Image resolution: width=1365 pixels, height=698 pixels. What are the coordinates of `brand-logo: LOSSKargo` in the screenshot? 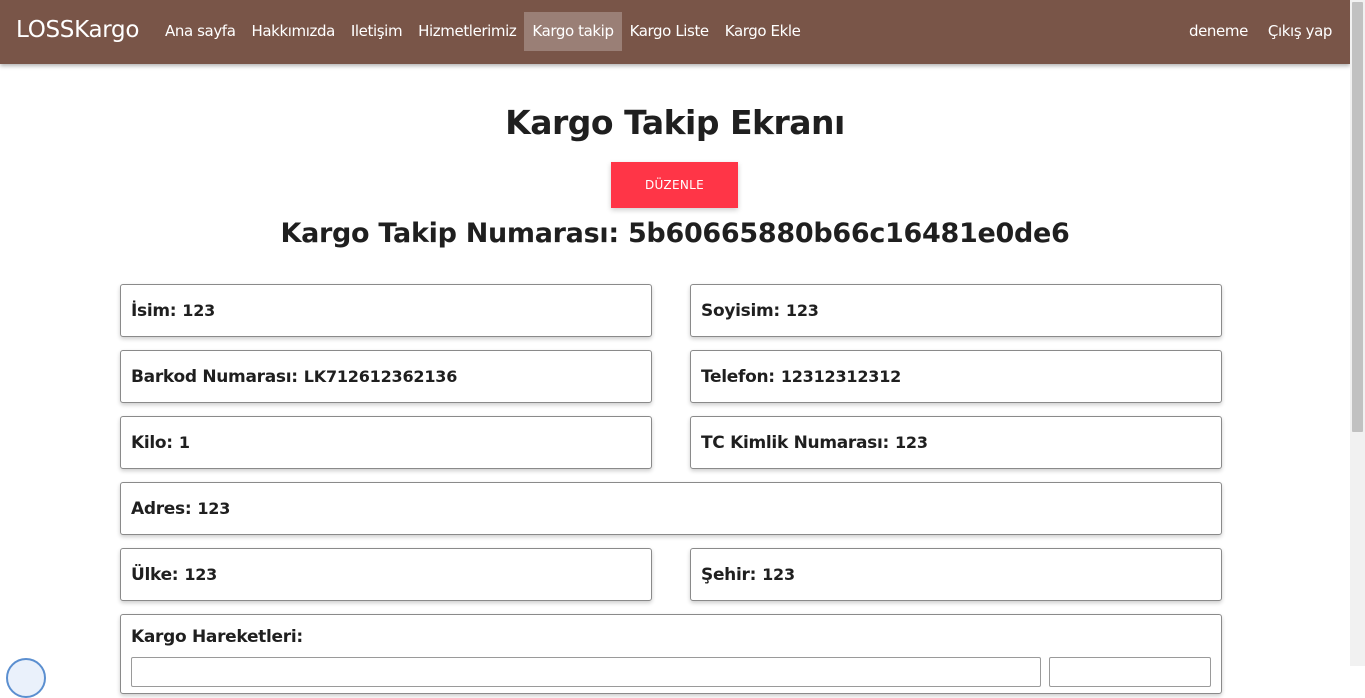 It's located at (77, 30).